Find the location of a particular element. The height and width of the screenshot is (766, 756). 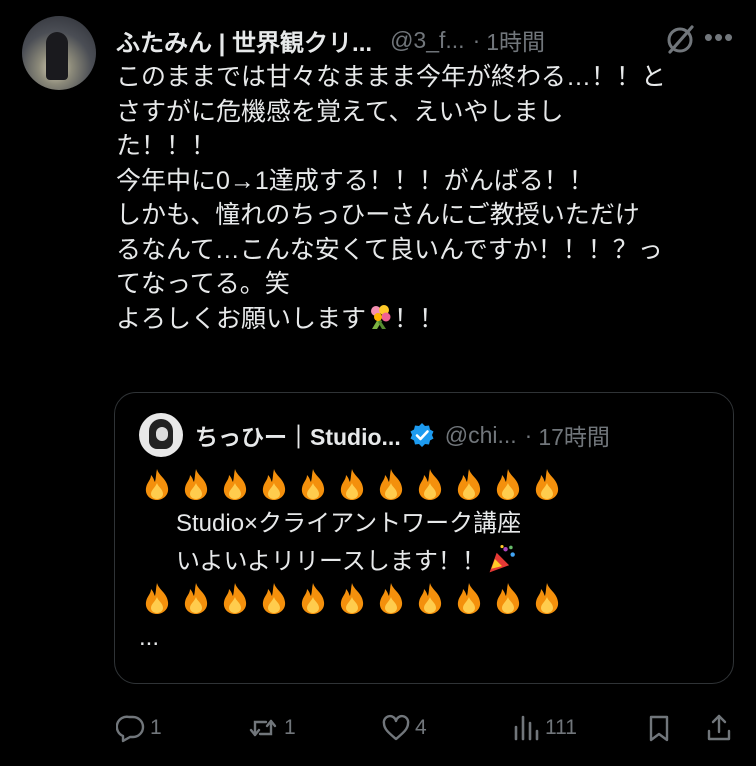

reply-icon is located at coordinates (130, 729).